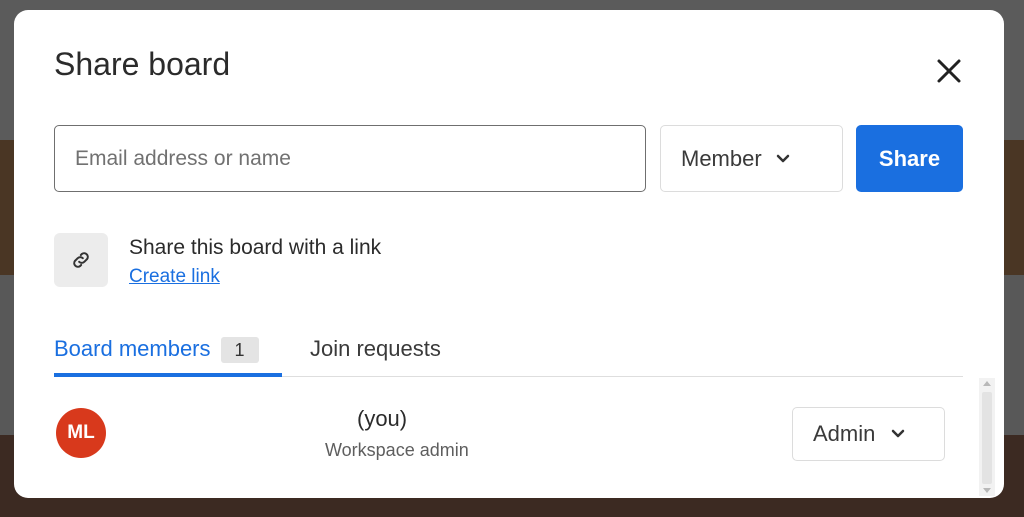  I want to click on member-row: ML (you) Workspace admin Admin, so click(508, 432).